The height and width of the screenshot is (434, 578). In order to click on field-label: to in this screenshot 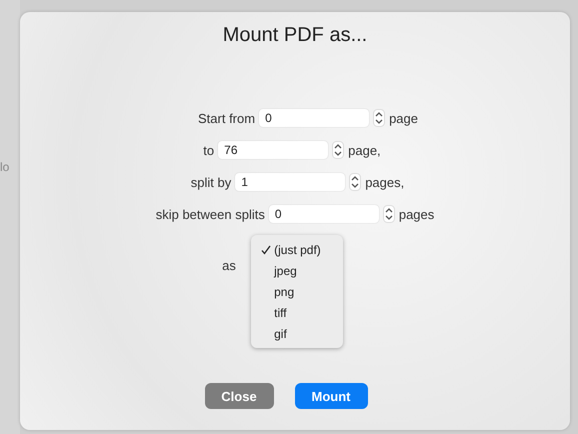, I will do `click(208, 150)`.